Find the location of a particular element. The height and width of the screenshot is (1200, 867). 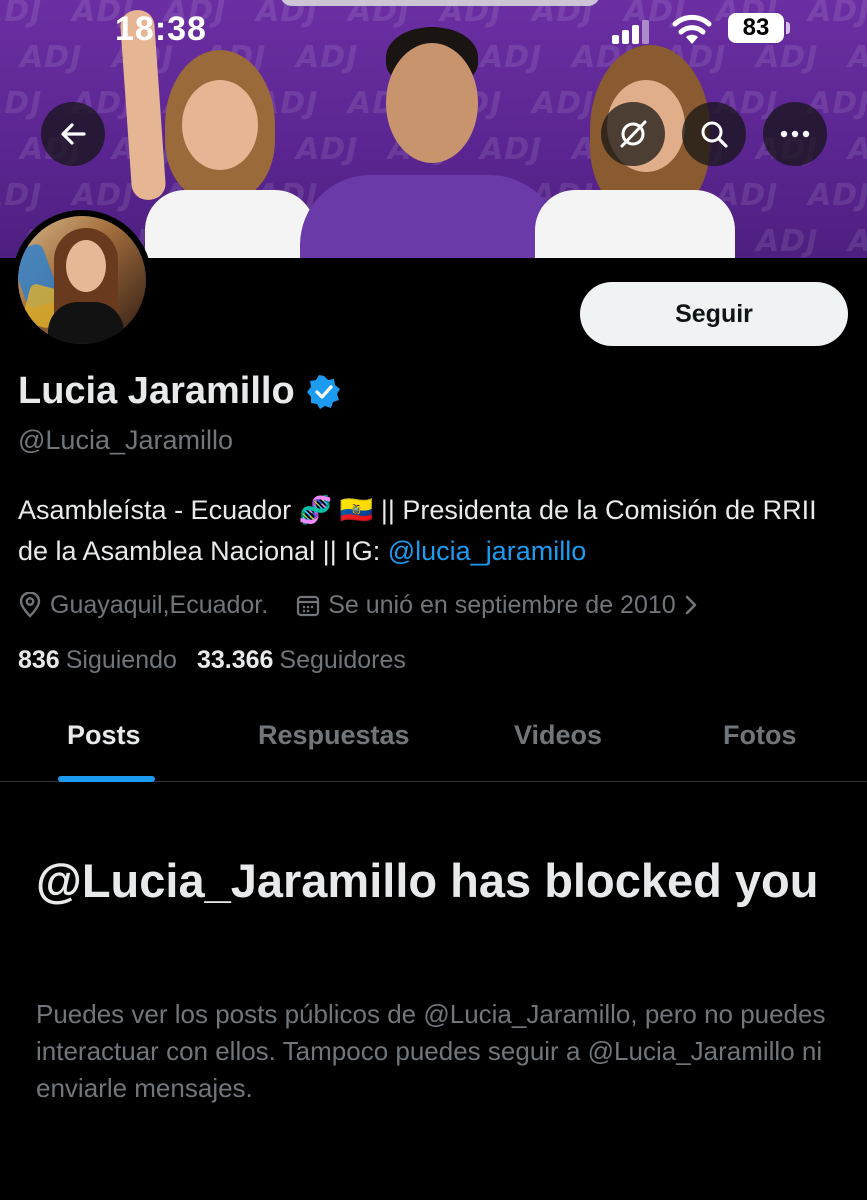

wifi-icon is located at coordinates (692, 29).